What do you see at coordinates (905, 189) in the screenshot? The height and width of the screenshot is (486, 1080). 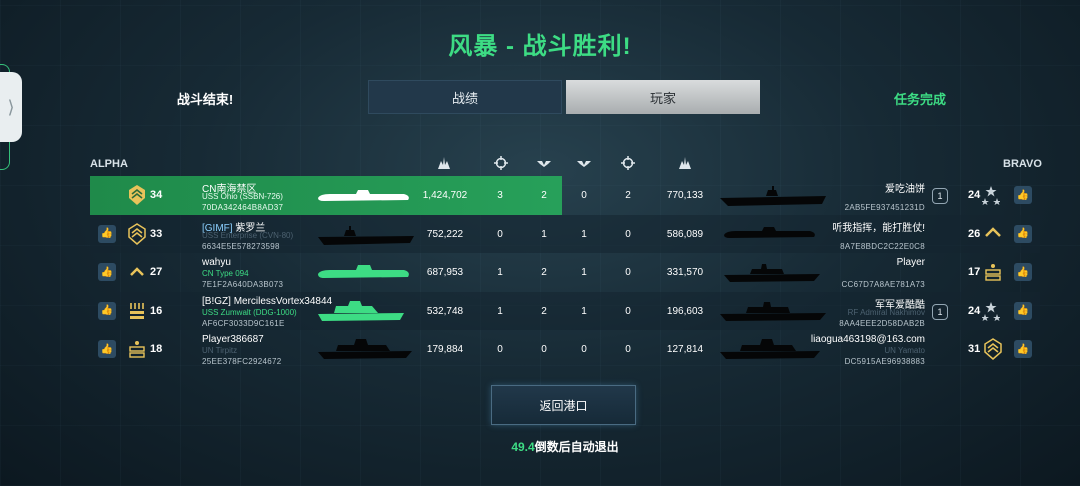 I see `enemy-name: 爱吃油饼` at bounding box center [905, 189].